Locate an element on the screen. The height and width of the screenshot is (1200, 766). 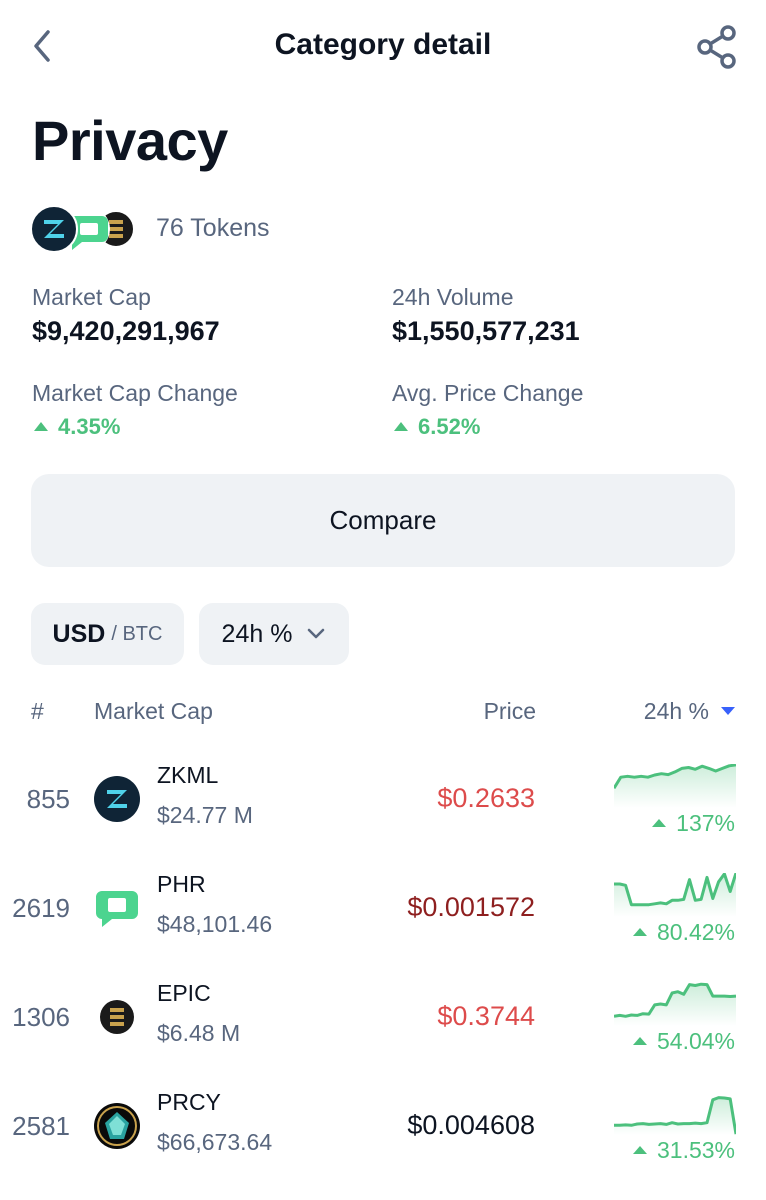
chevron-down-icon is located at coordinates (316, 633).